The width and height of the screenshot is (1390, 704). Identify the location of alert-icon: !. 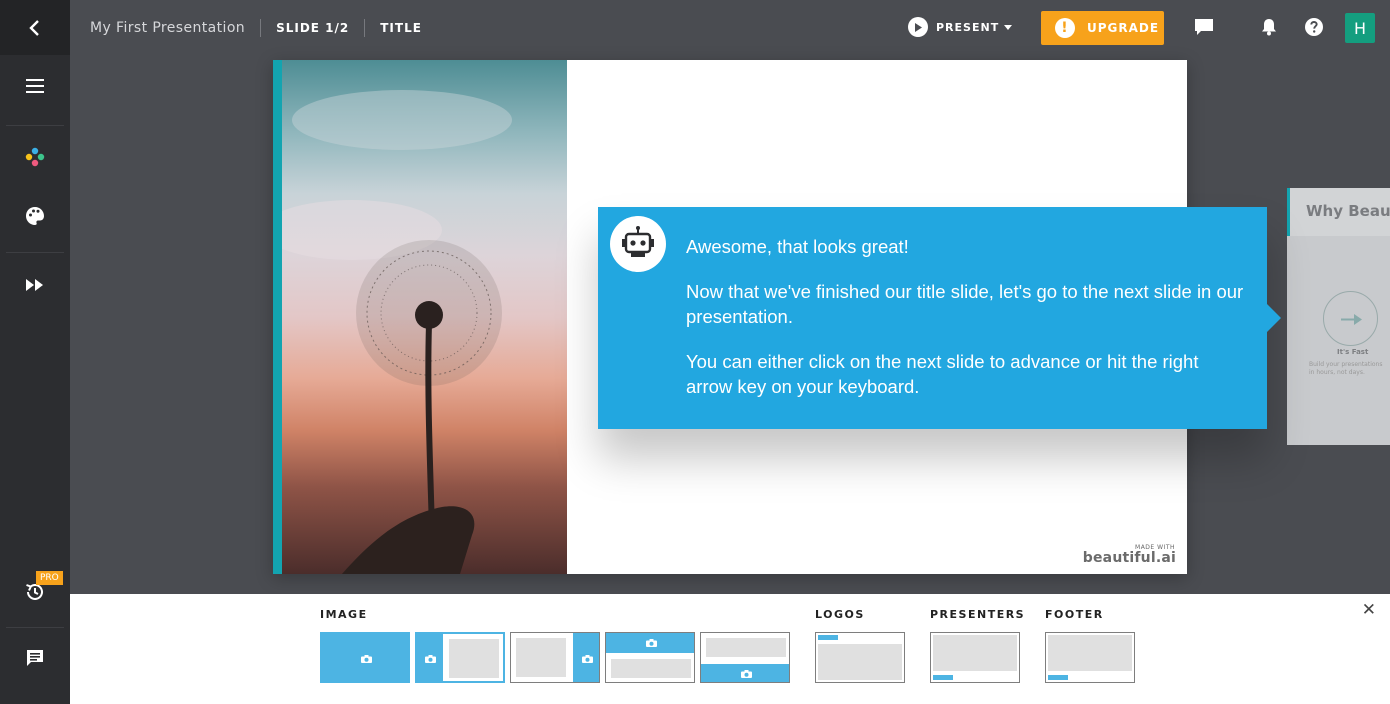
(1065, 28).